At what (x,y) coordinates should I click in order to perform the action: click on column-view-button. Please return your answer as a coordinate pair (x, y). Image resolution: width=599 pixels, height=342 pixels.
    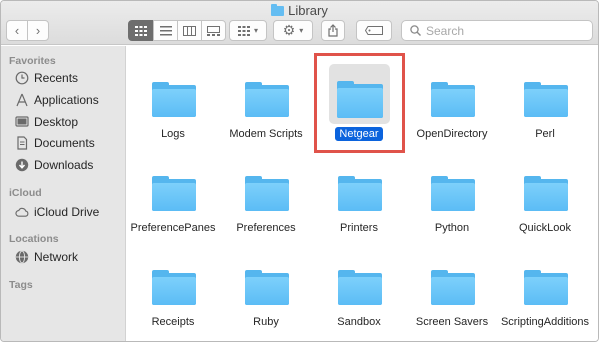
    Looking at the image, I should click on (189, 30).